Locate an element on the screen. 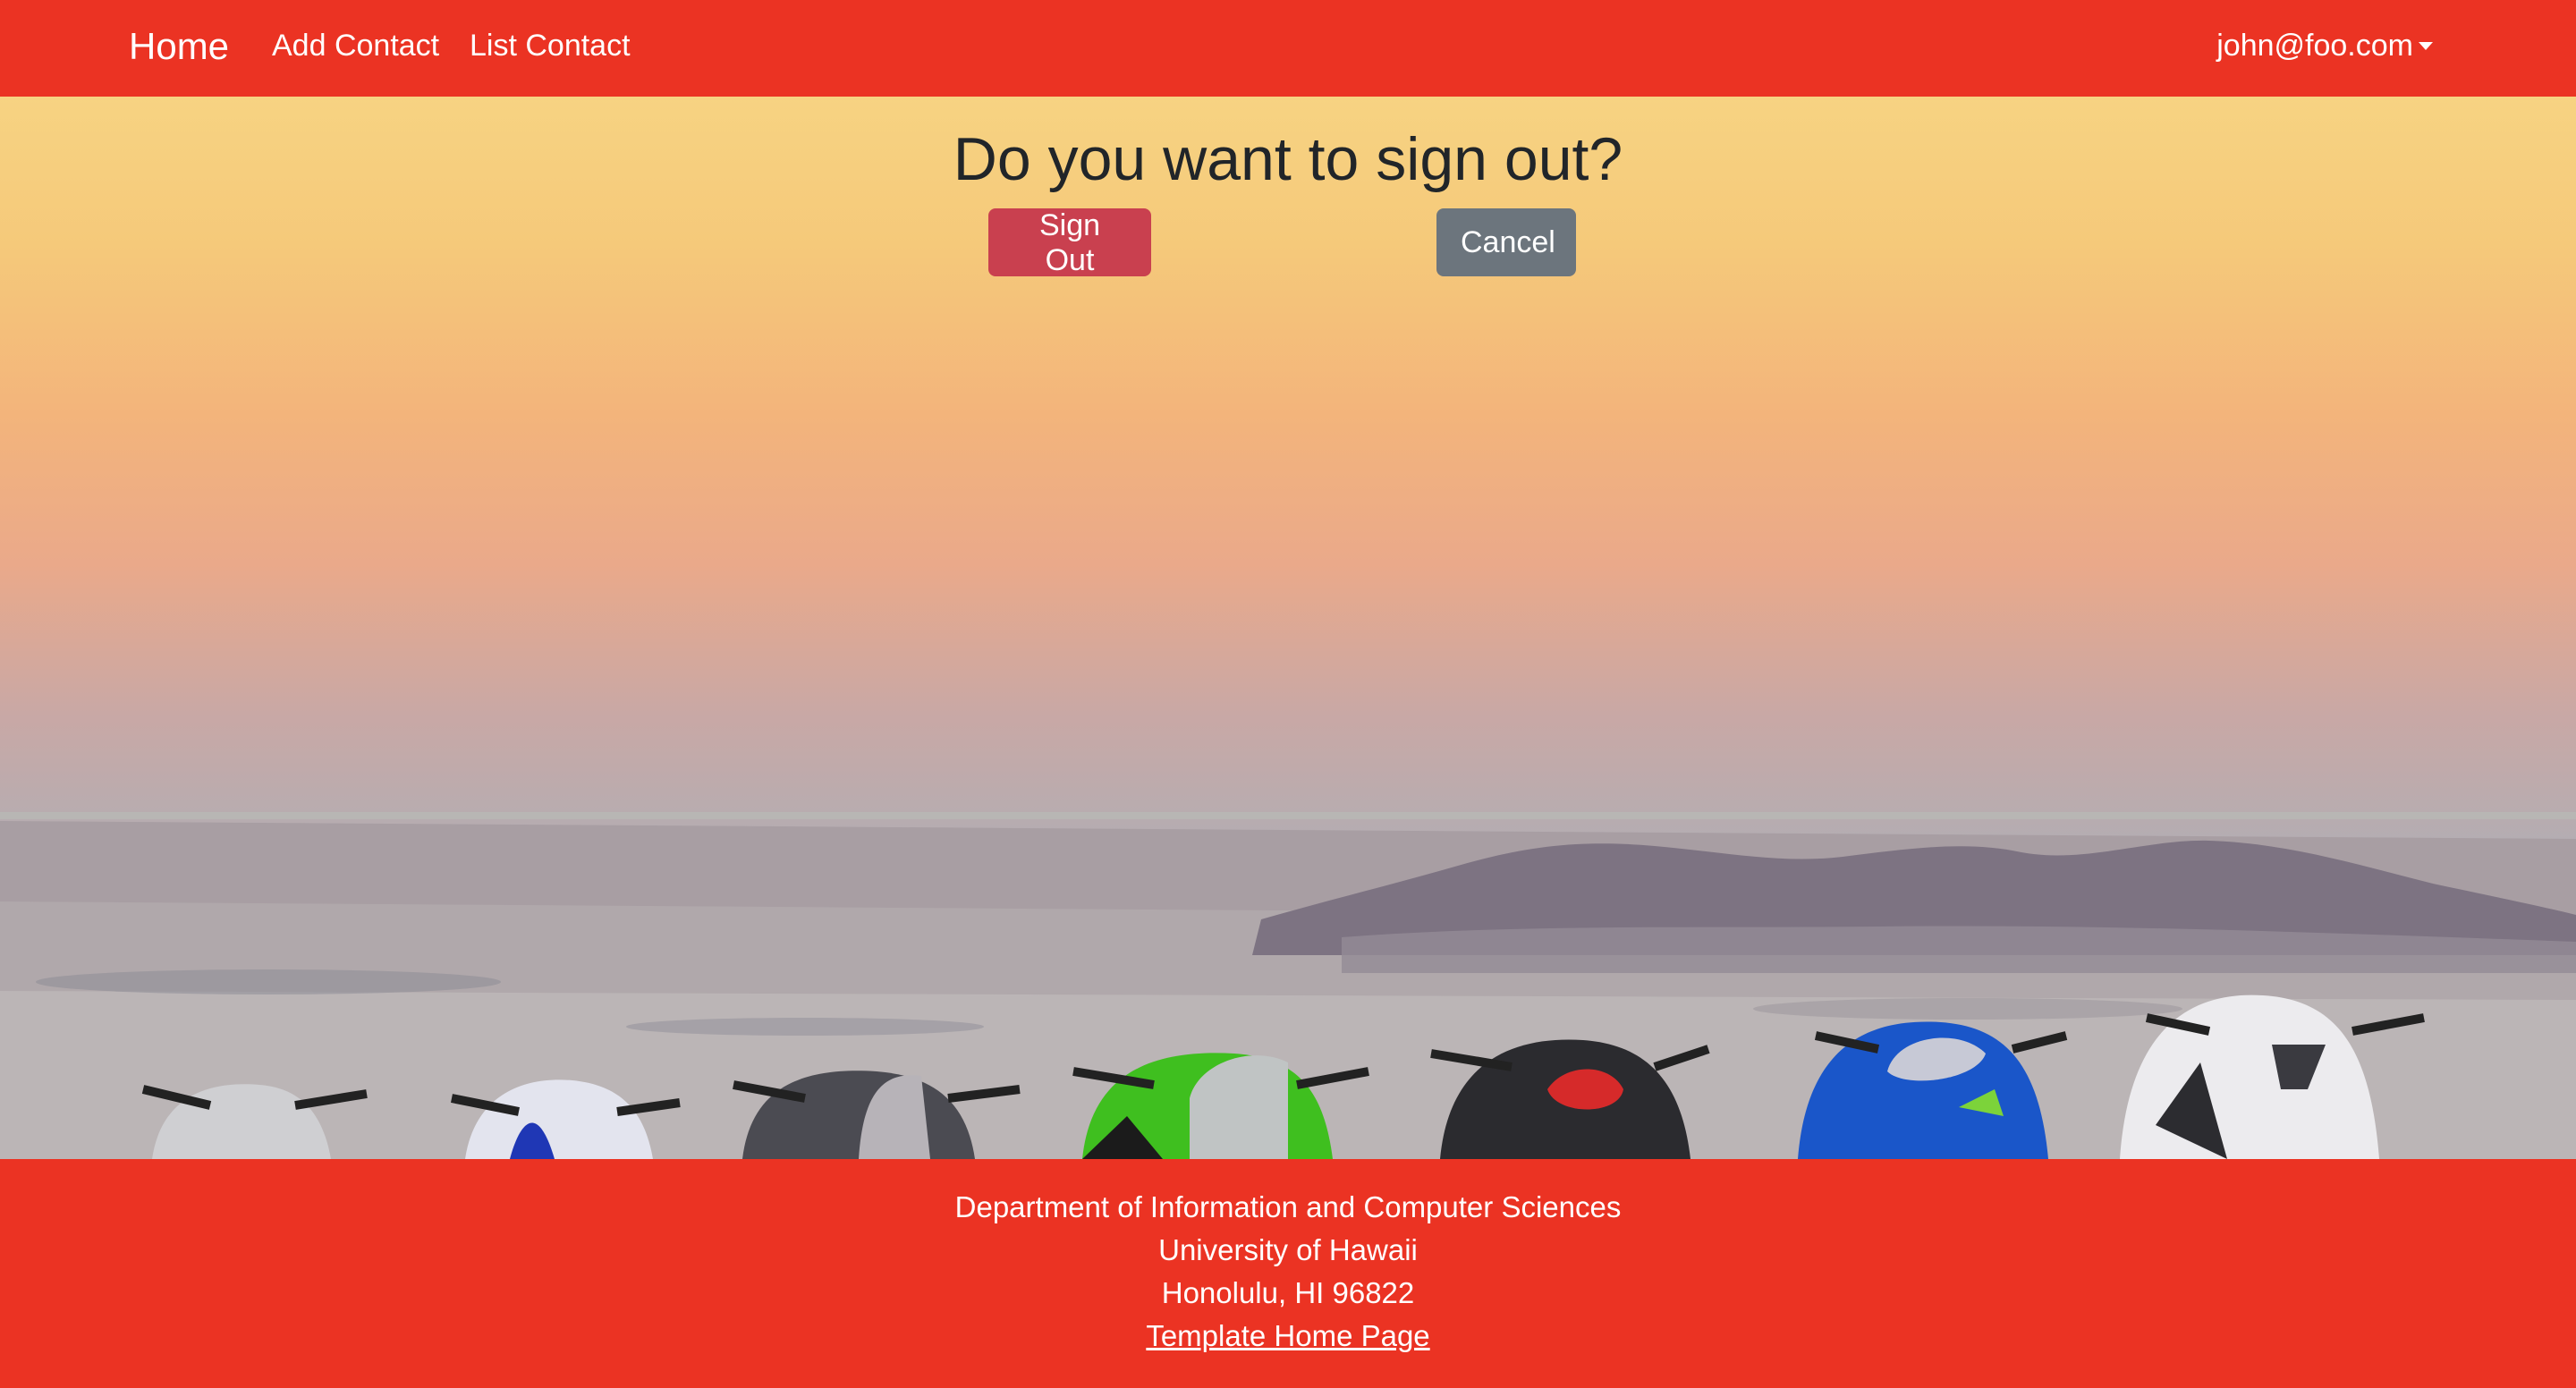  nav-list-contact: List Contact is located at coordinates (550, 46).